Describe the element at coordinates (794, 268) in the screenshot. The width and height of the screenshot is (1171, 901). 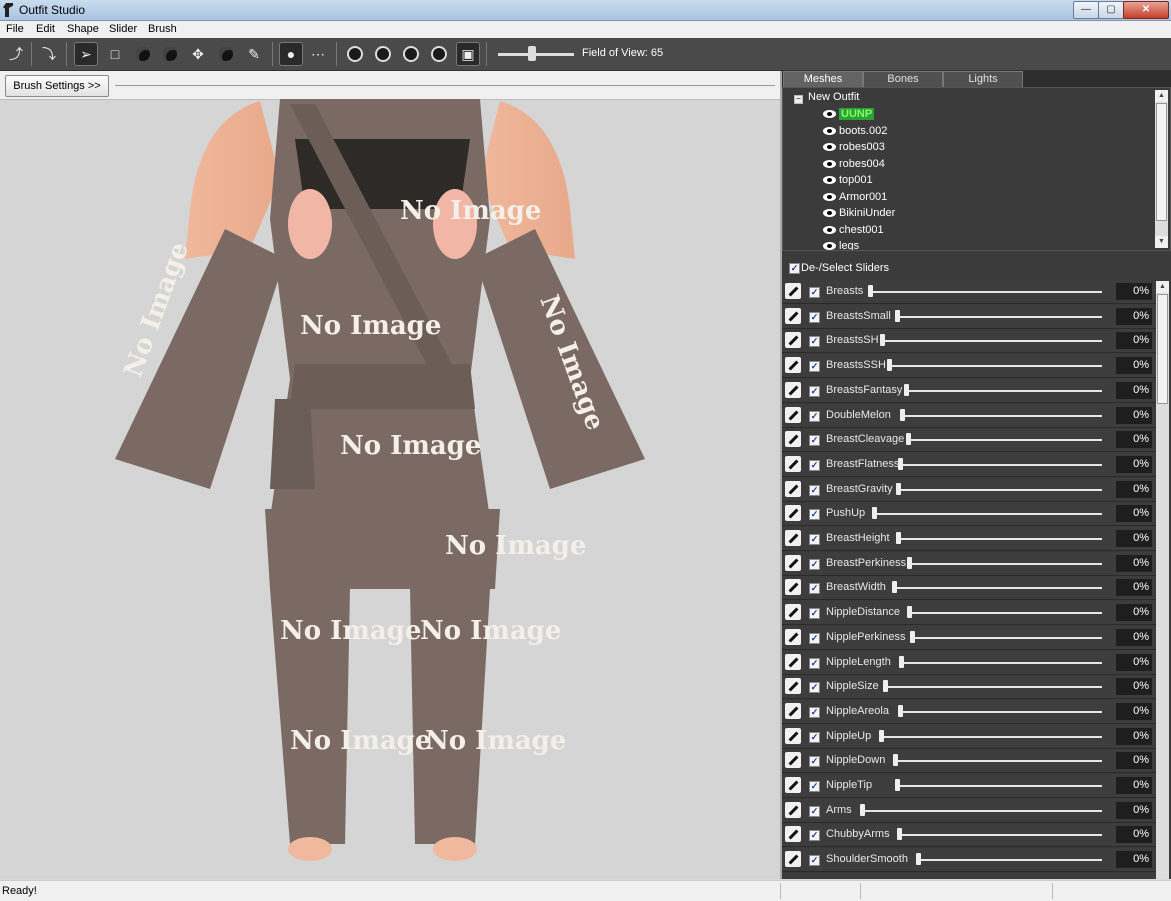
I see `select-all-sliders-checkbox: ✓` at that location.